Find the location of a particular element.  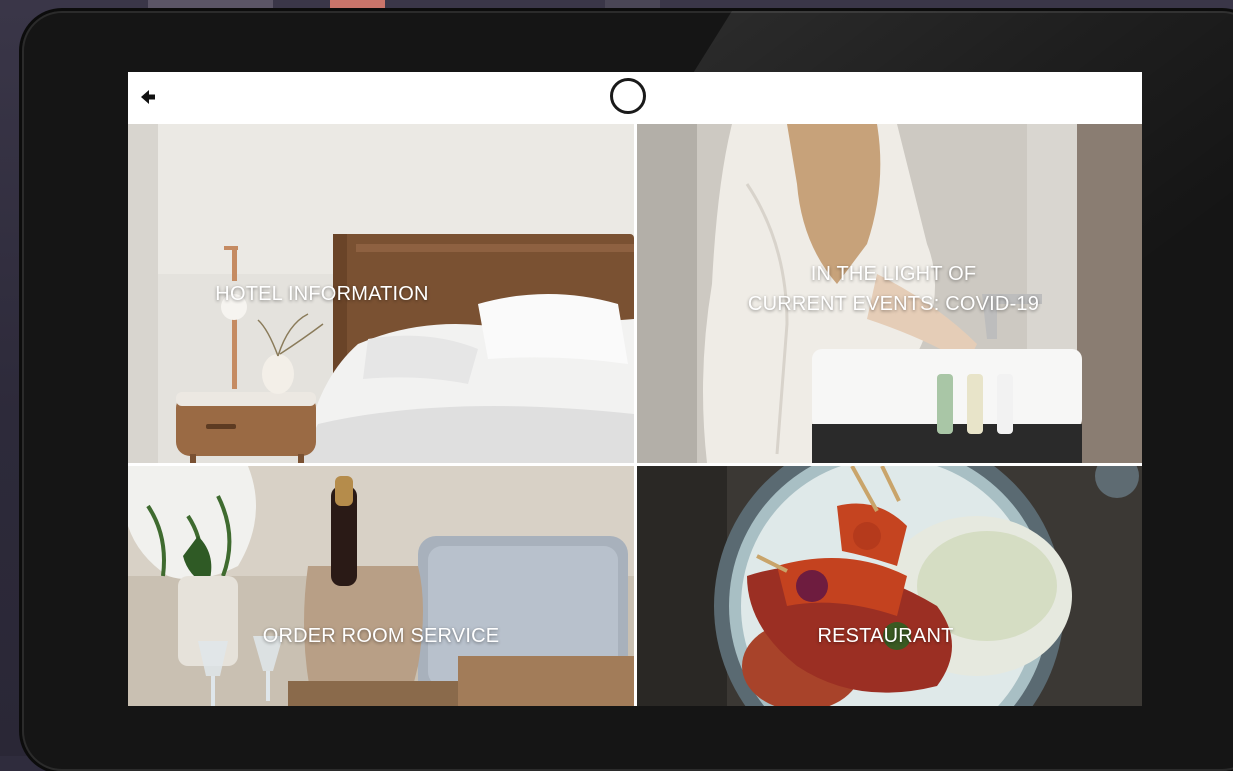

tile-label-text: RESTAURANT is located at coordinates (885, 636).